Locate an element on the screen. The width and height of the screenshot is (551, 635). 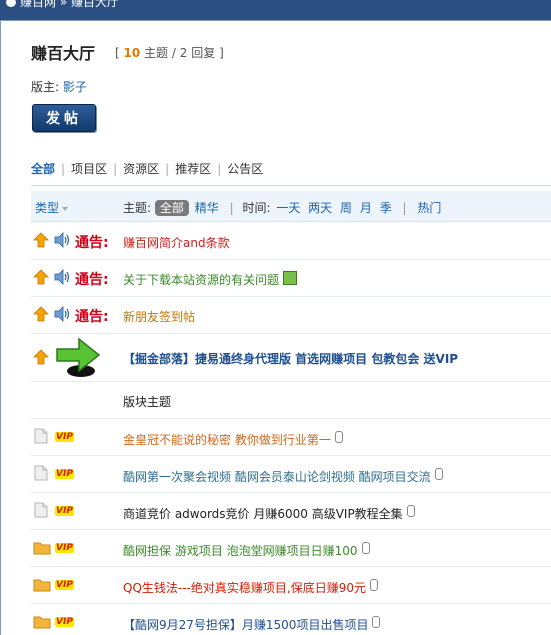
moderator-line: 版主: 影子 is located at coordinates (59, 86).